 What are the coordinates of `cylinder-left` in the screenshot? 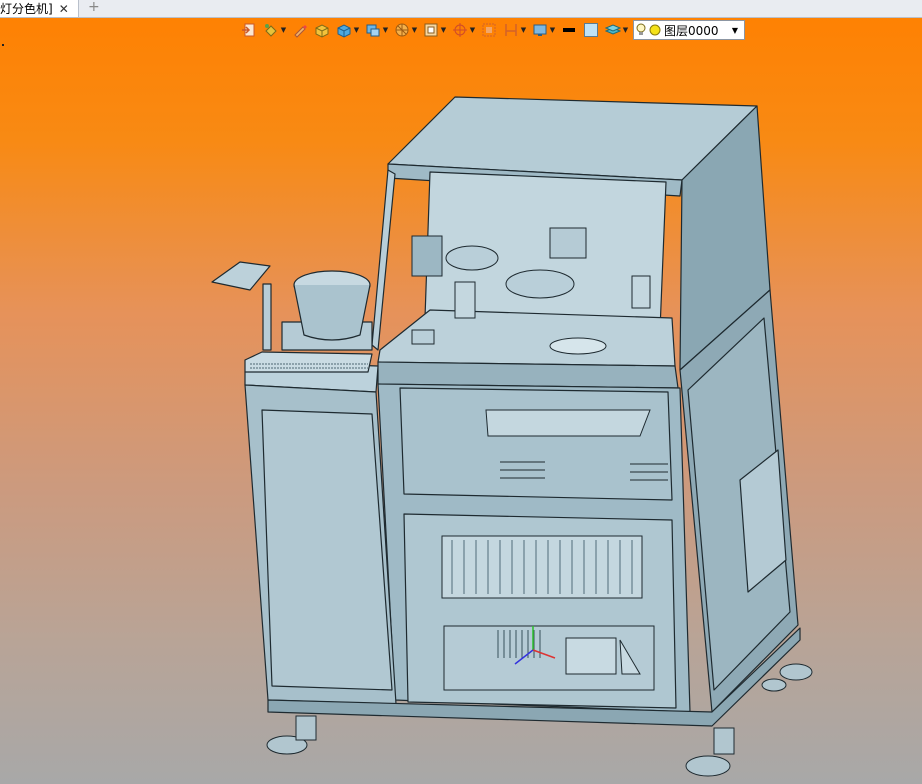 It's located at (465, 300).